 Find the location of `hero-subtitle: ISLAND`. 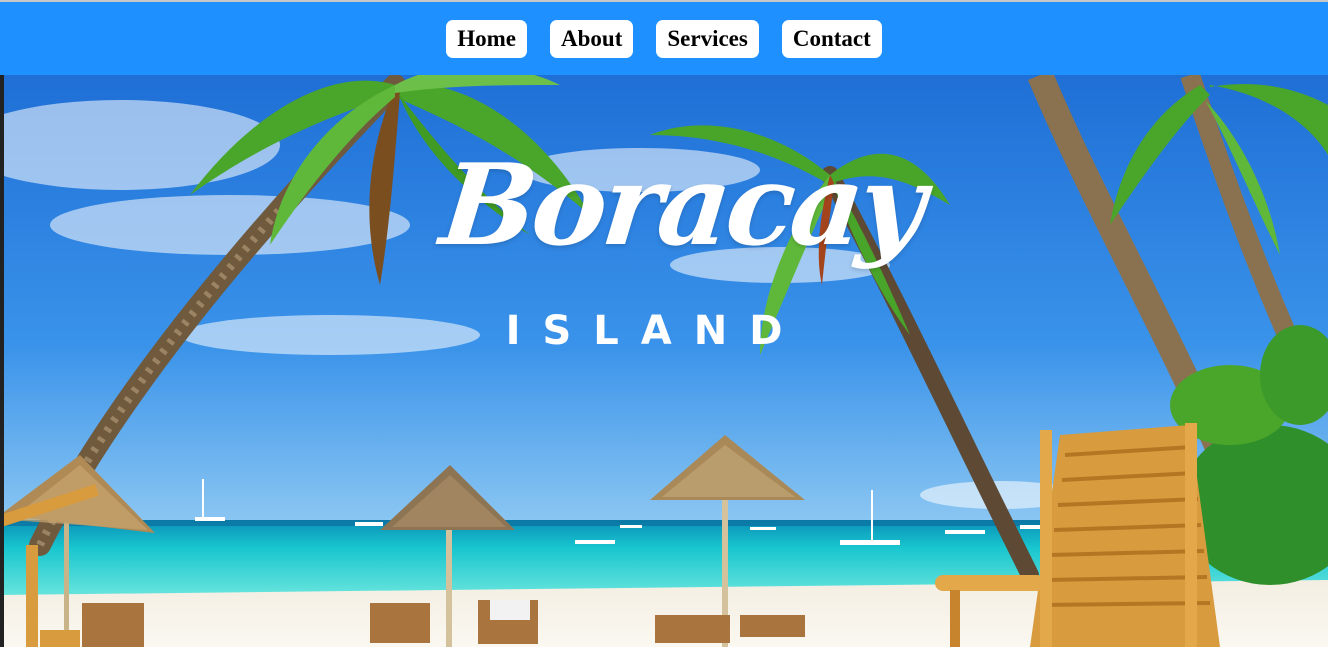

hero-subtitle: ISLAND is located at coordinates (655, 331).